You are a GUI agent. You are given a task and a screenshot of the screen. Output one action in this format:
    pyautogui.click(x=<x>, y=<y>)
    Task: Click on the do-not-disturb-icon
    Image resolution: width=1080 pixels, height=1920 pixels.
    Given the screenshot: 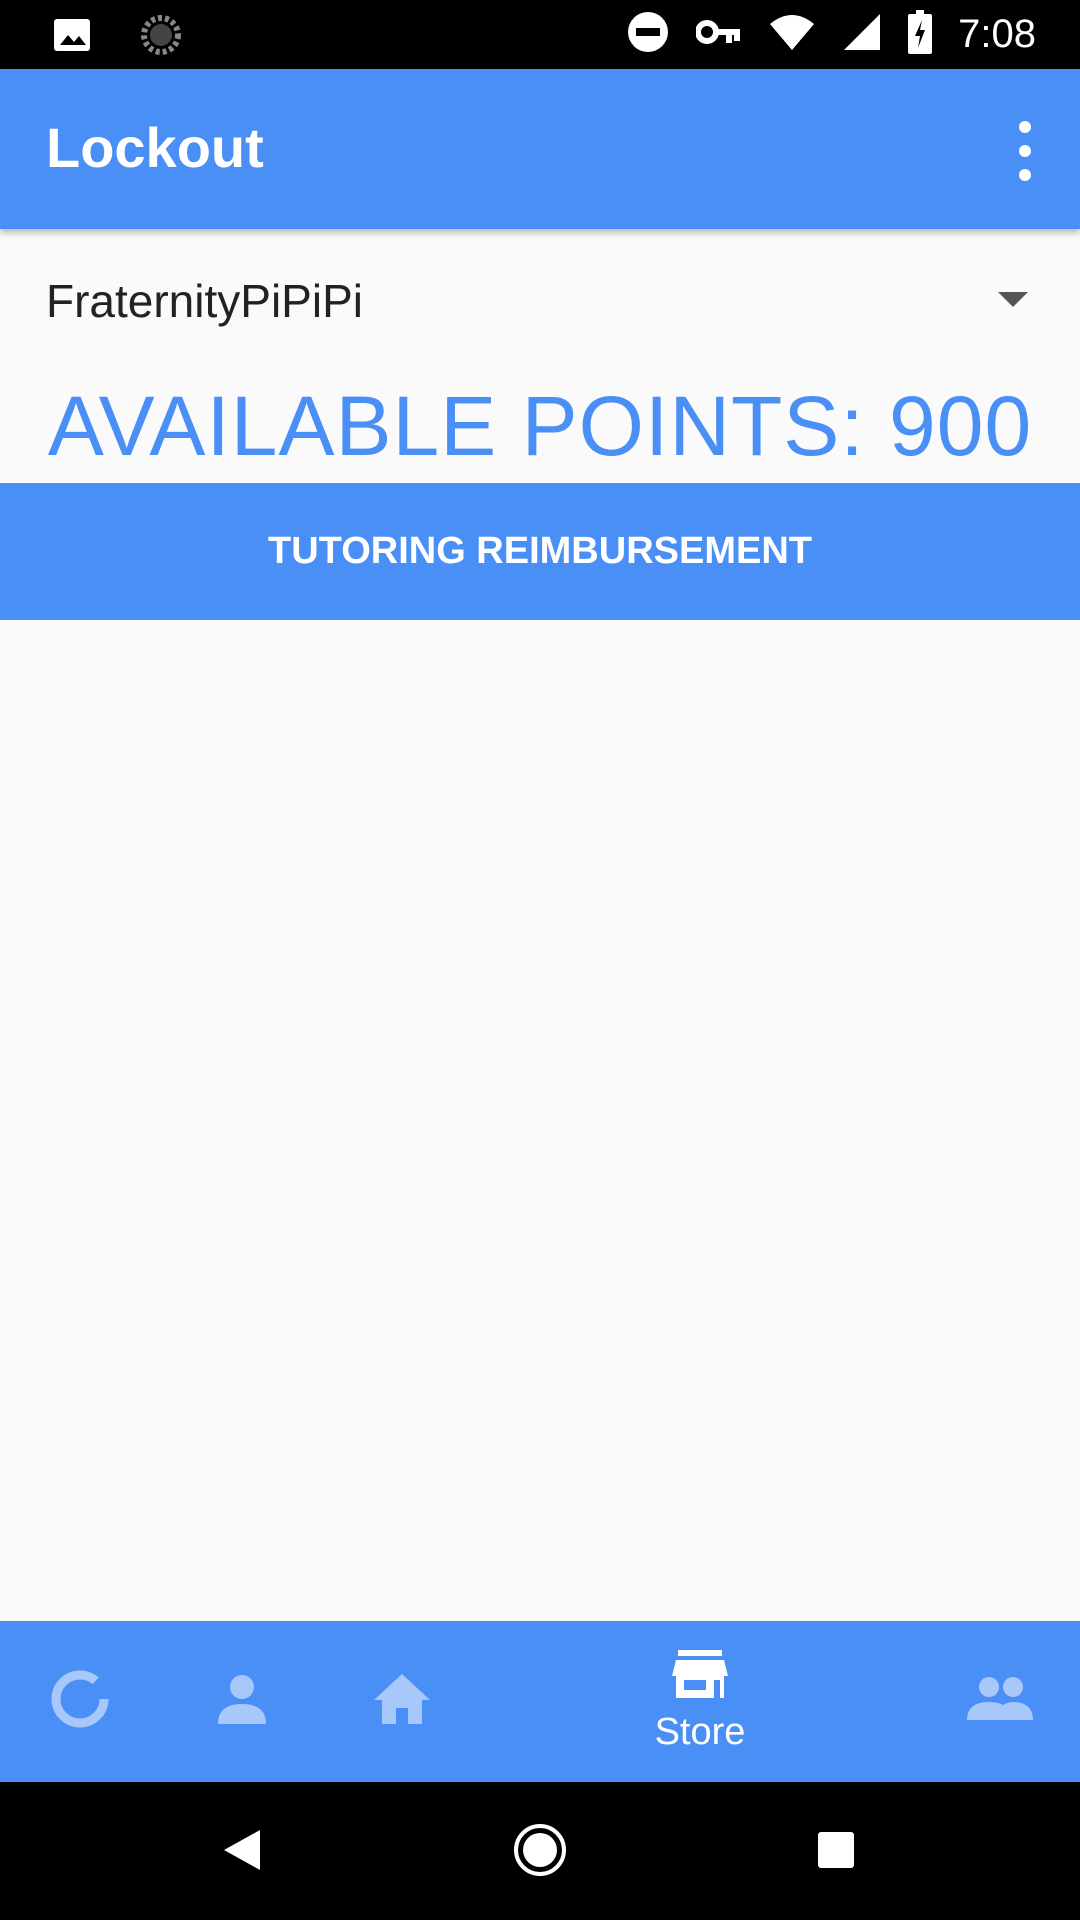 What is the action you would take?
    pyautogui.click(x=648, y=34)
    